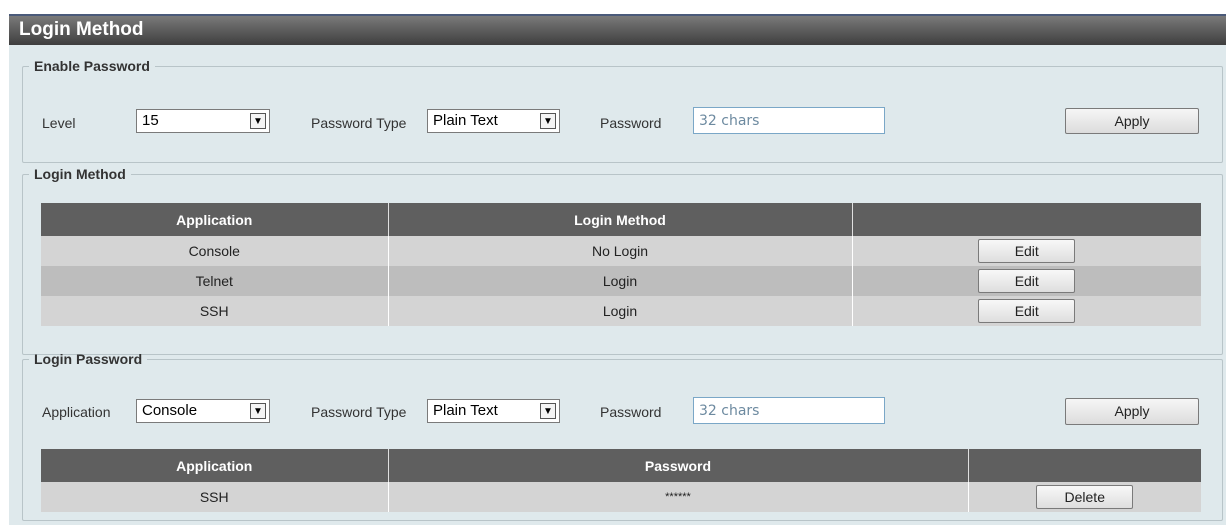 The image size is (1226, 525). I want to click on column-header-password: Password, so click(678, 465).